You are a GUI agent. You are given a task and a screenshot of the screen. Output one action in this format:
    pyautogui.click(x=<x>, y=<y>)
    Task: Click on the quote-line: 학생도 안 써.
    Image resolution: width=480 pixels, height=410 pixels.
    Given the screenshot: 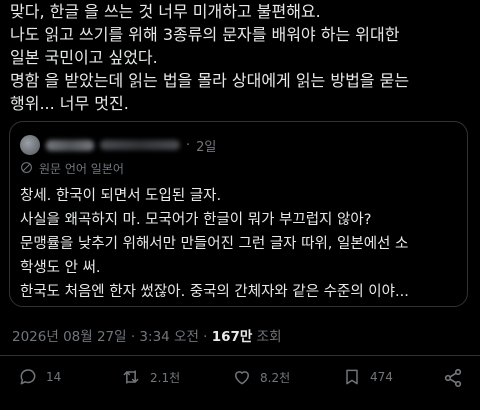 What is the action you would take?
    pyautogui.click(x=60, y=268)
    